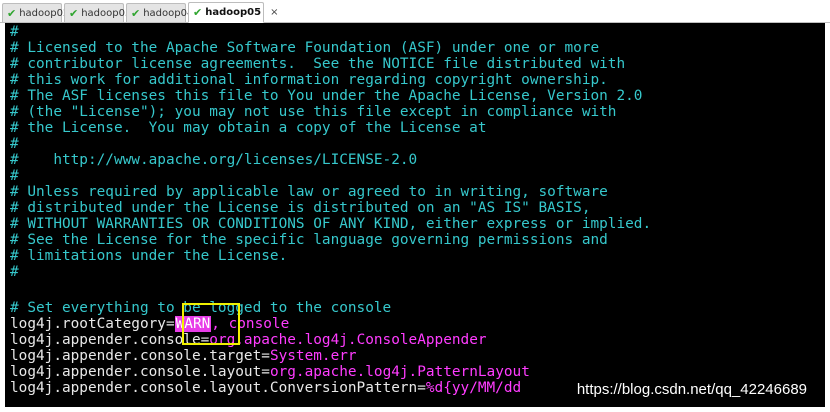 The height and width of the screenshot is (412, 830). What do you see at coordinates (415, 409) in the screenshot?
I see `window-bottom-edge` at bounding box center [415, 409].